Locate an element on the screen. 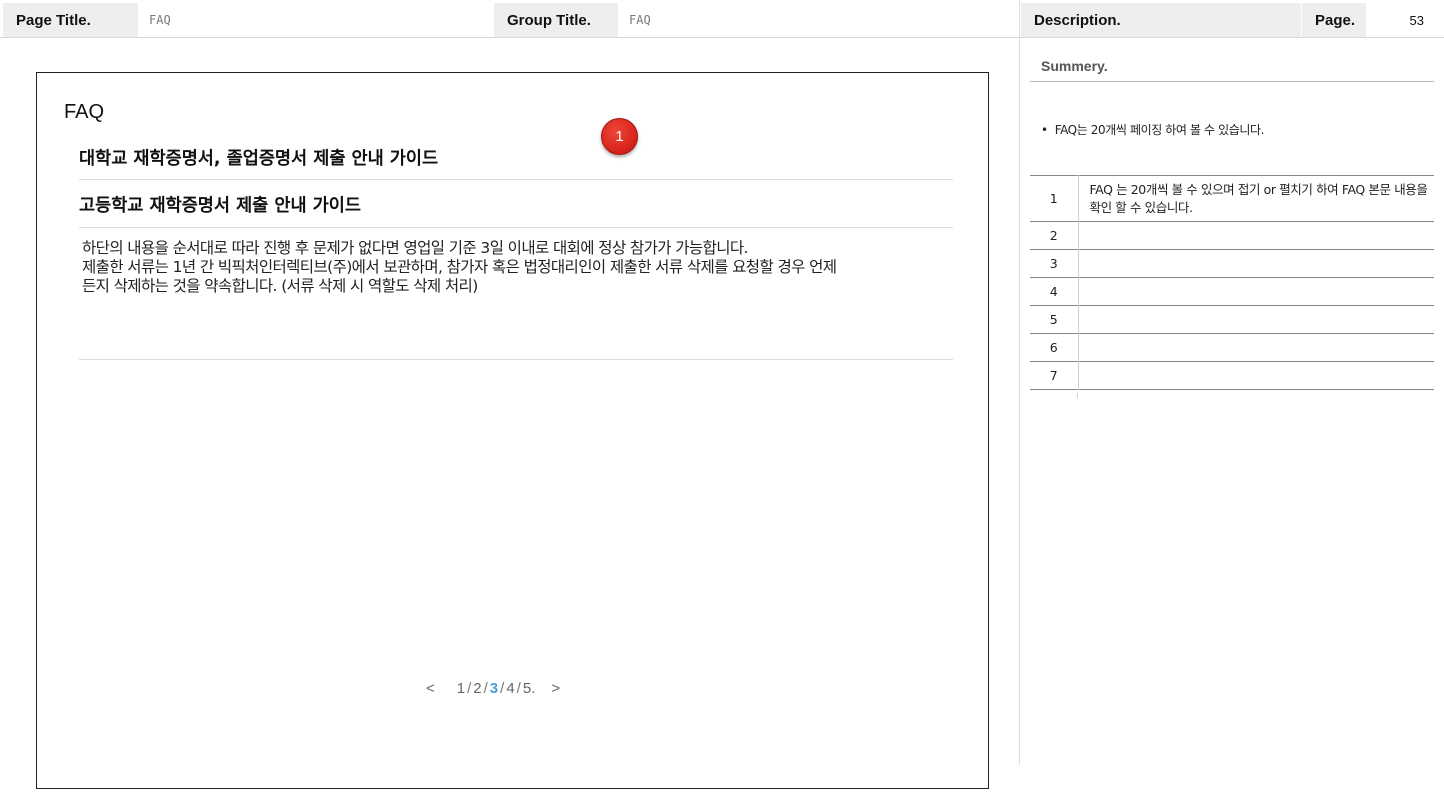  page-title-label: Page Title. is located at coordinates (70, 20).